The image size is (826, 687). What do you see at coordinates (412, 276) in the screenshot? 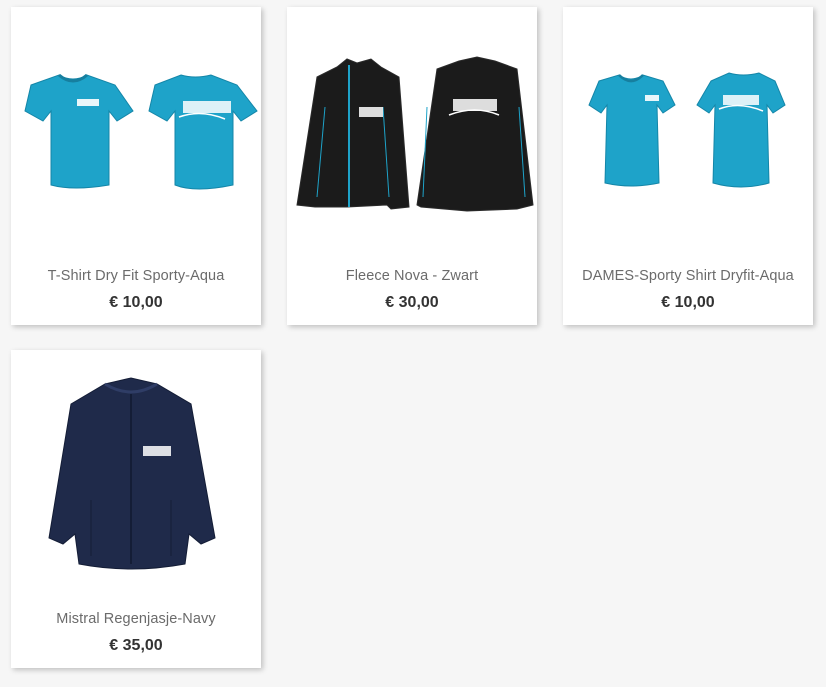
I see `product-name: Fleece Nova - Zwart` at bounding box center [412, 276].